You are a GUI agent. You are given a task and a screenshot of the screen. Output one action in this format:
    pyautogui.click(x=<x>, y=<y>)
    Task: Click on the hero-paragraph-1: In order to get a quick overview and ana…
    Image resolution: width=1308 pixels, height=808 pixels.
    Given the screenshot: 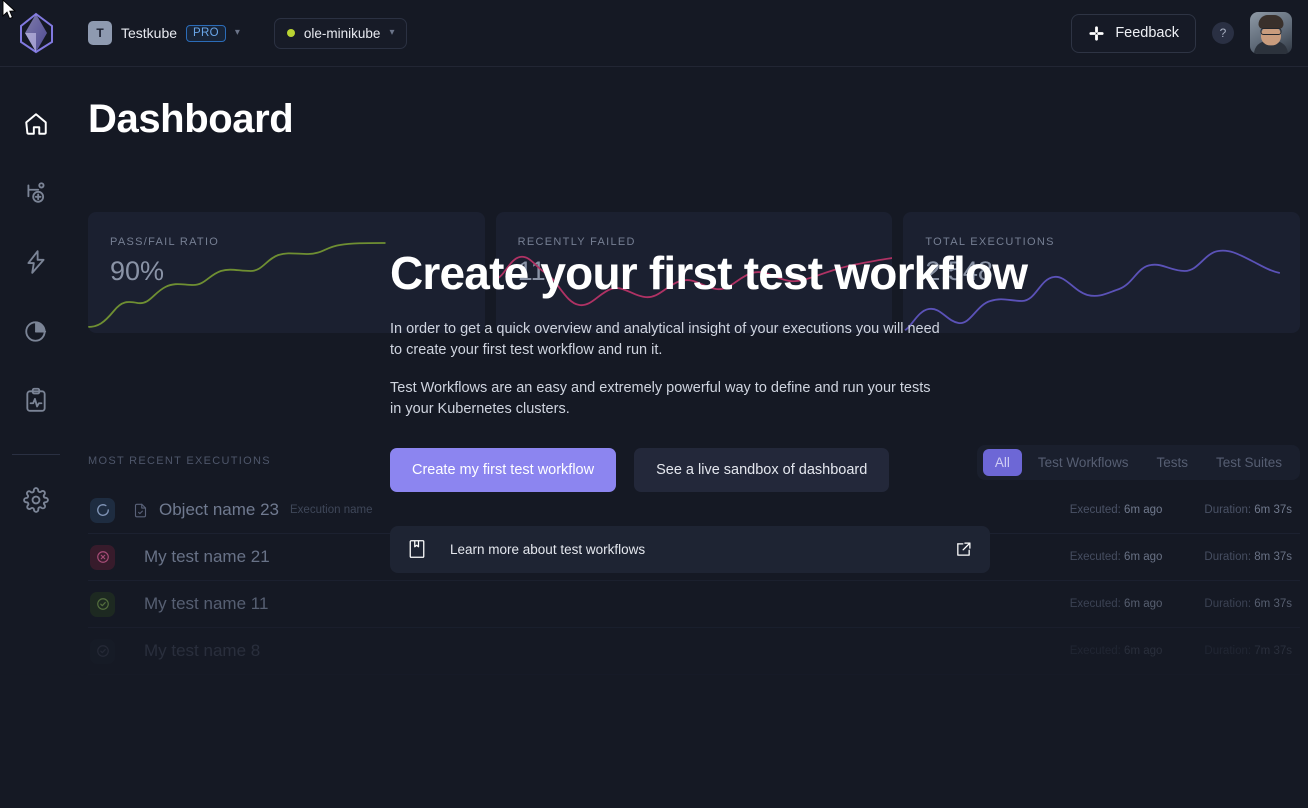 What is the action you would take?
    pyautogui.click(x=665, y=339)
    